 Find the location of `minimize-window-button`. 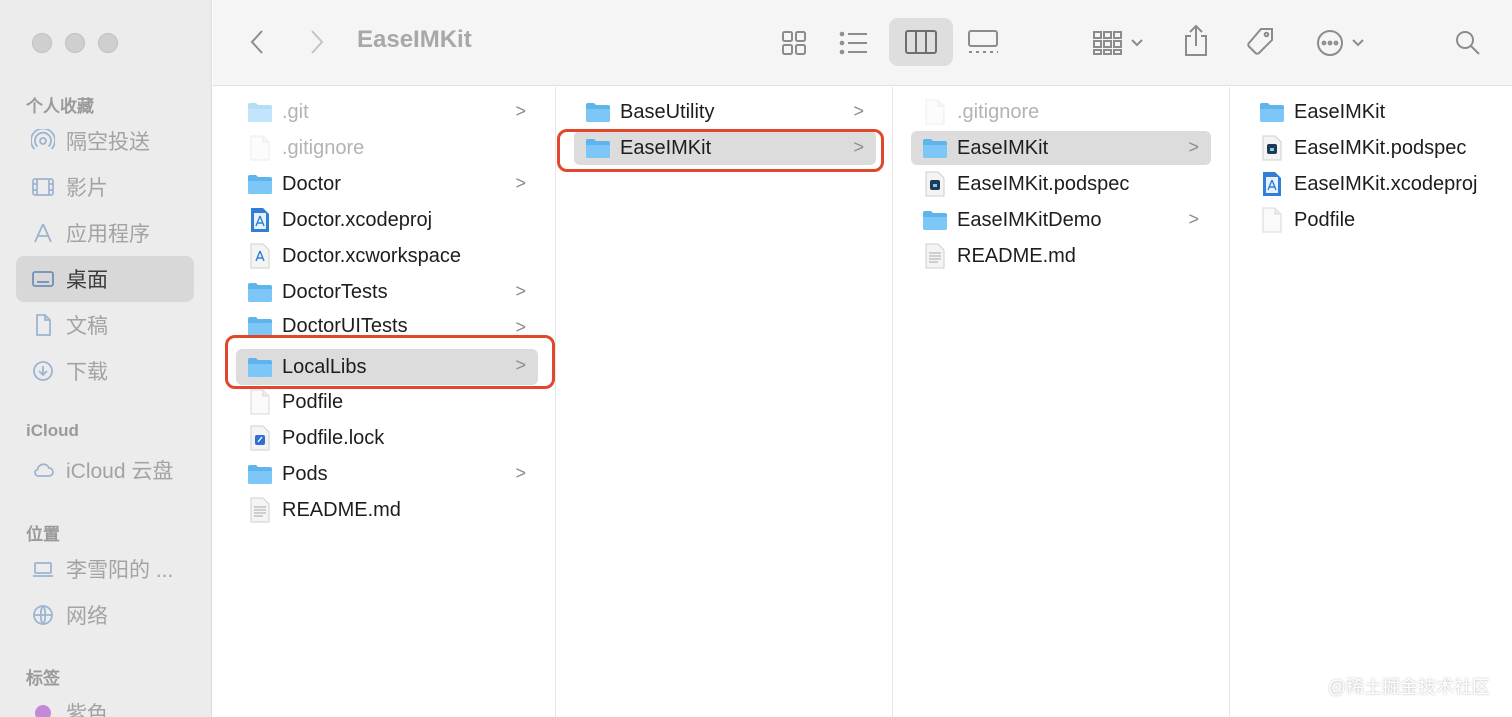

minimize-window-button is located at coordinates (75, 43).